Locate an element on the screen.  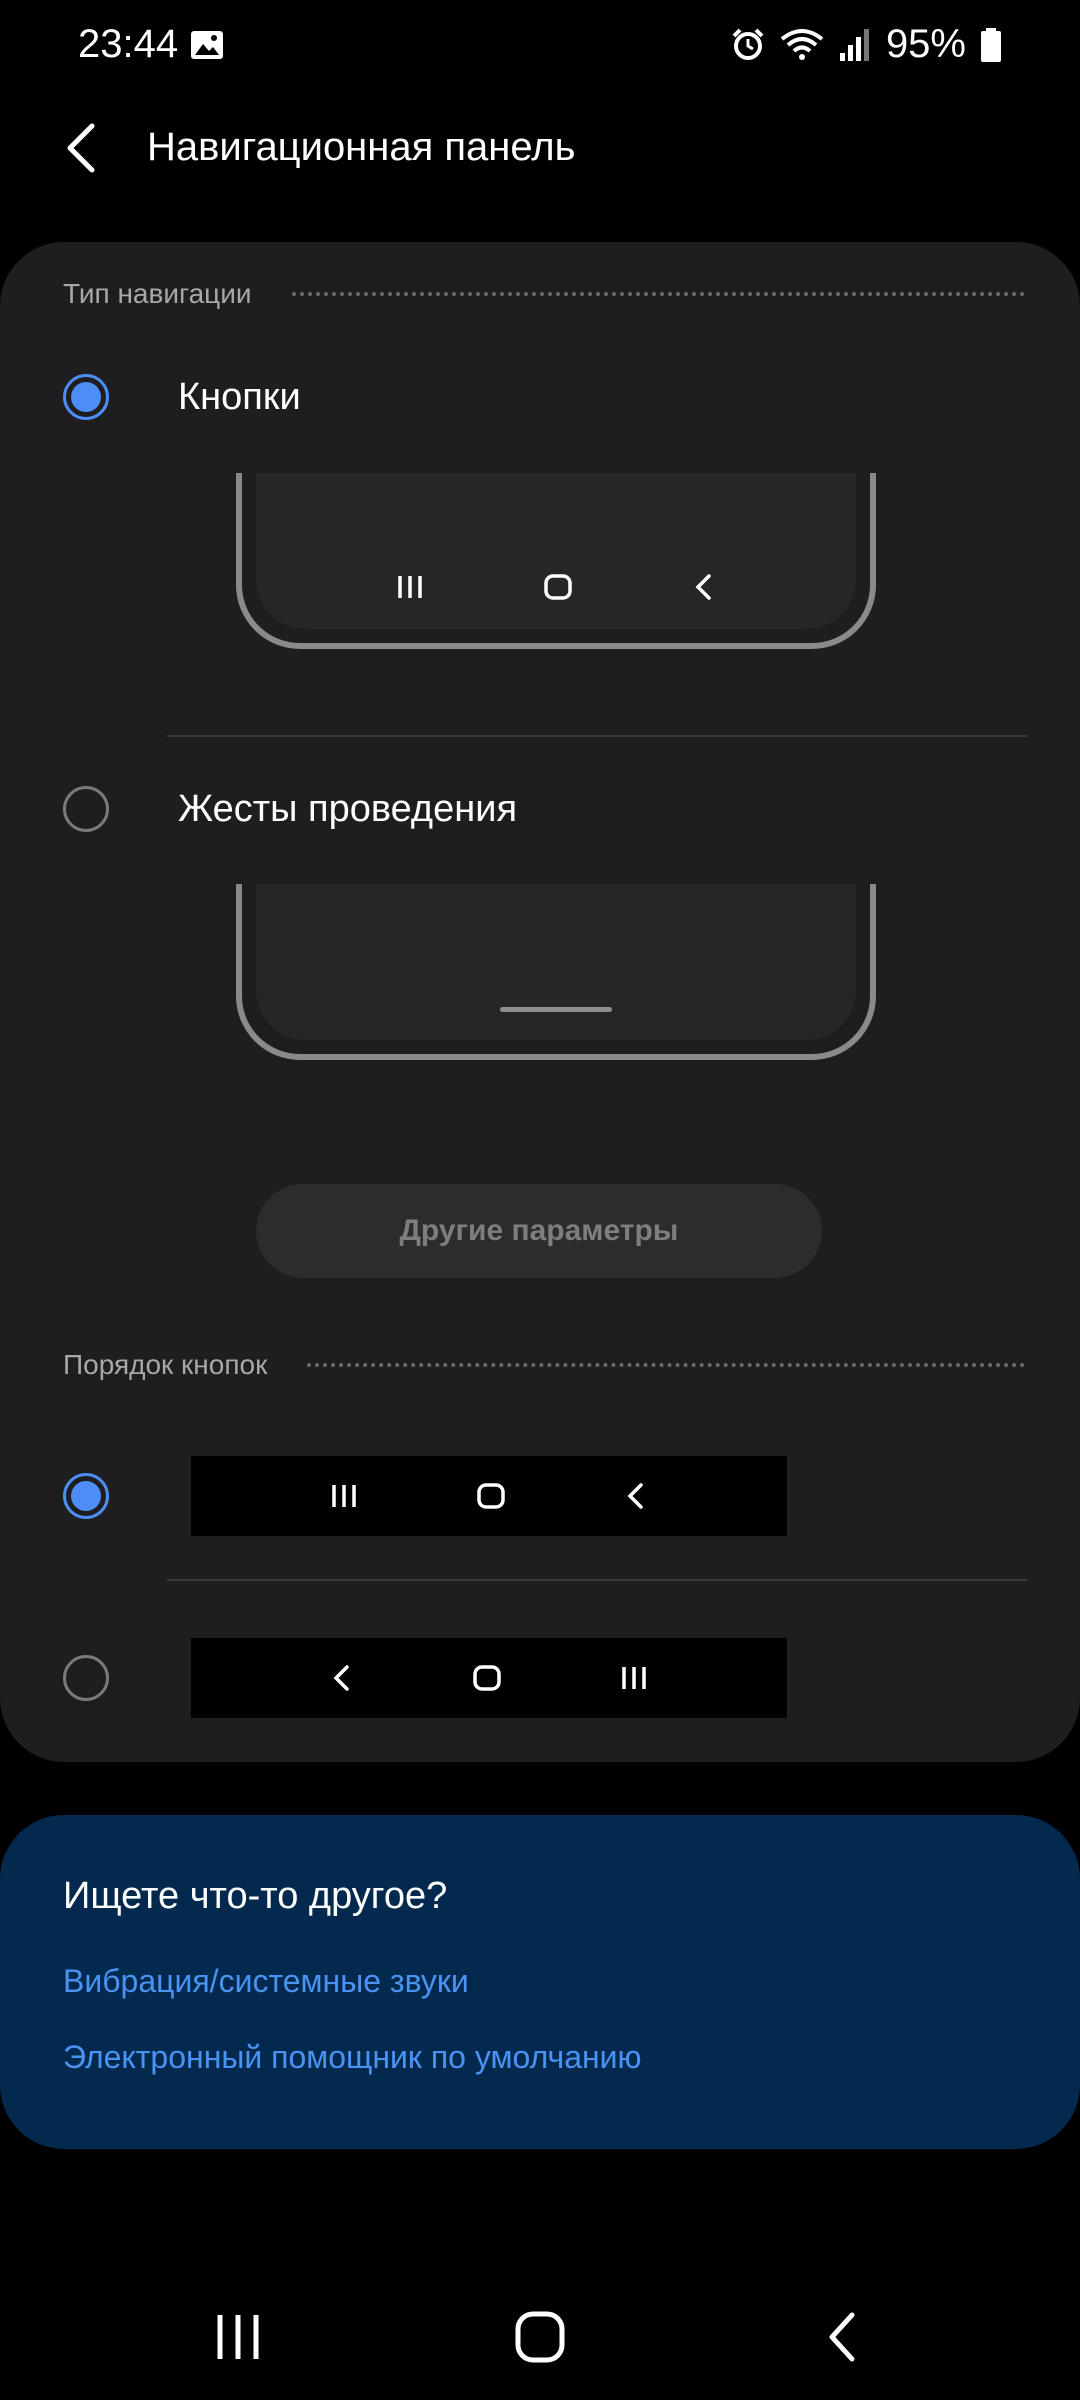
preview-nav-buttons is located at coordinates (556, 587).